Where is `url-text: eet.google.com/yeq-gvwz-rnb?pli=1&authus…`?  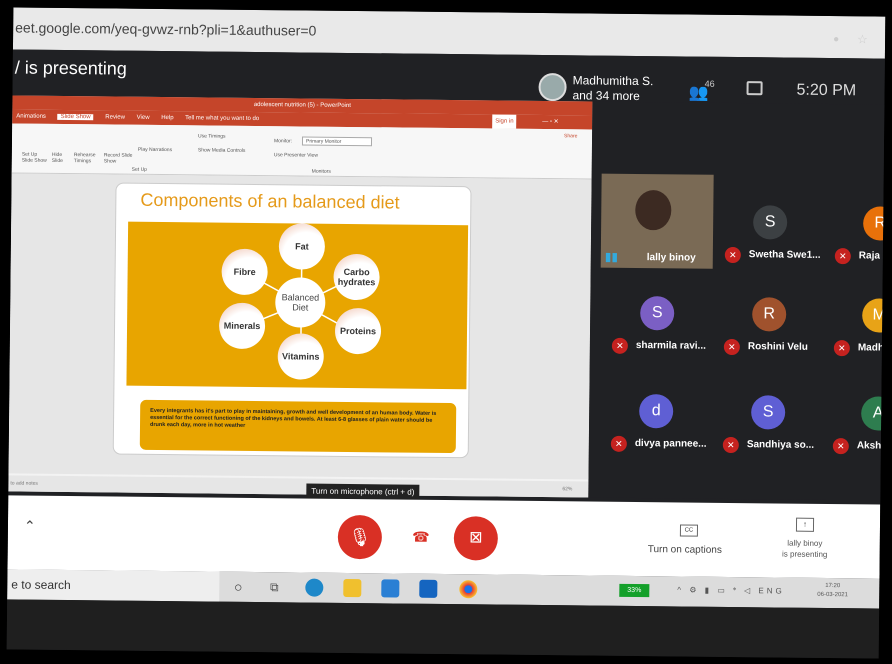
url-text: eet.google.com/yeq-gvwz-rnb?pli=1&authus… is located at coordinates (166, 29).